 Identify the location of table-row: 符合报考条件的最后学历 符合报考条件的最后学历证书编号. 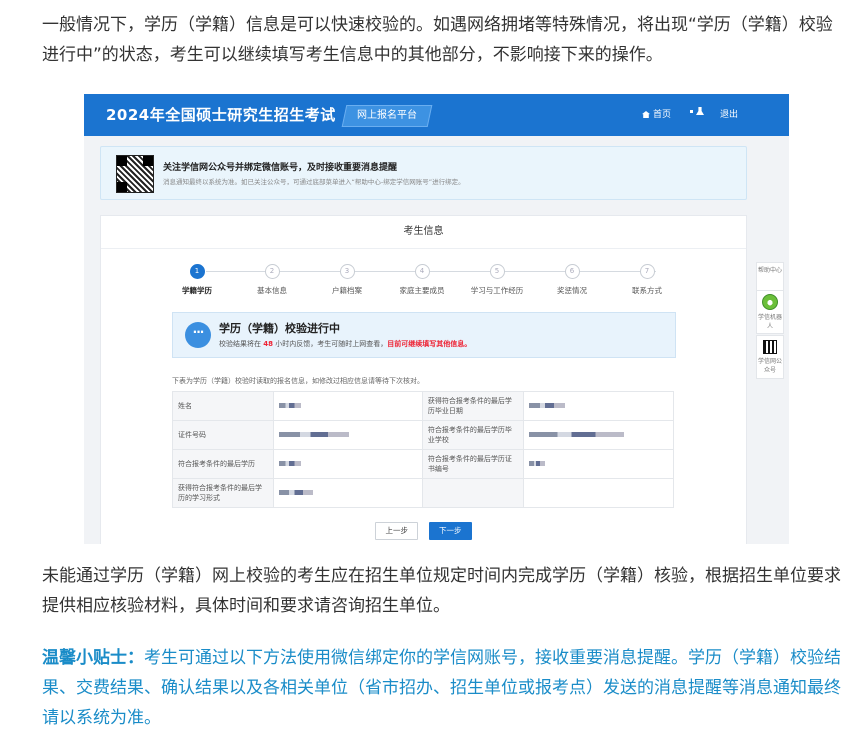
(422, 464).